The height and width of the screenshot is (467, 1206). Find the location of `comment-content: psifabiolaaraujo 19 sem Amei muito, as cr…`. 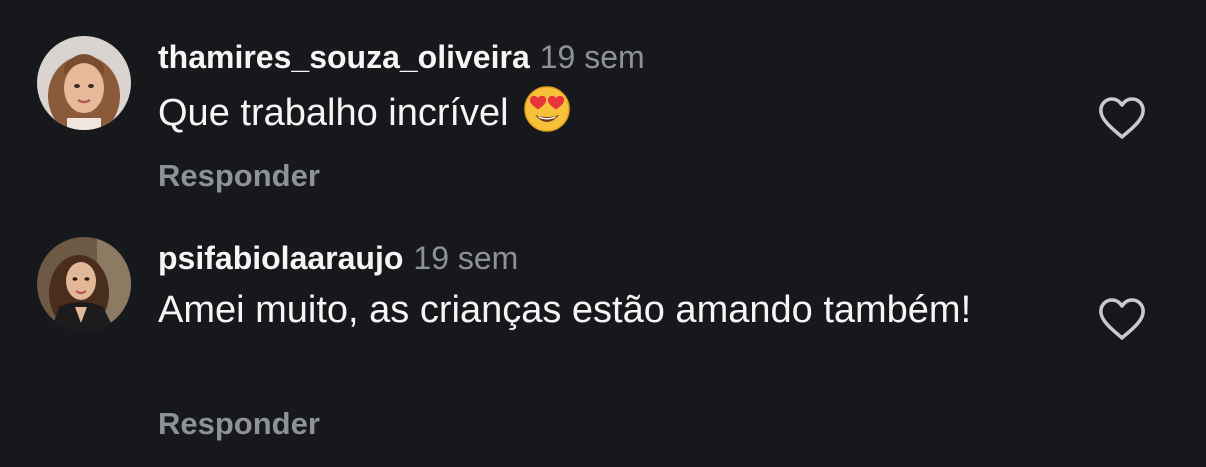

comment-content: psifabiolaaraujo 19 sem Amei muito, as cr… is located at coordinates (568, 286).